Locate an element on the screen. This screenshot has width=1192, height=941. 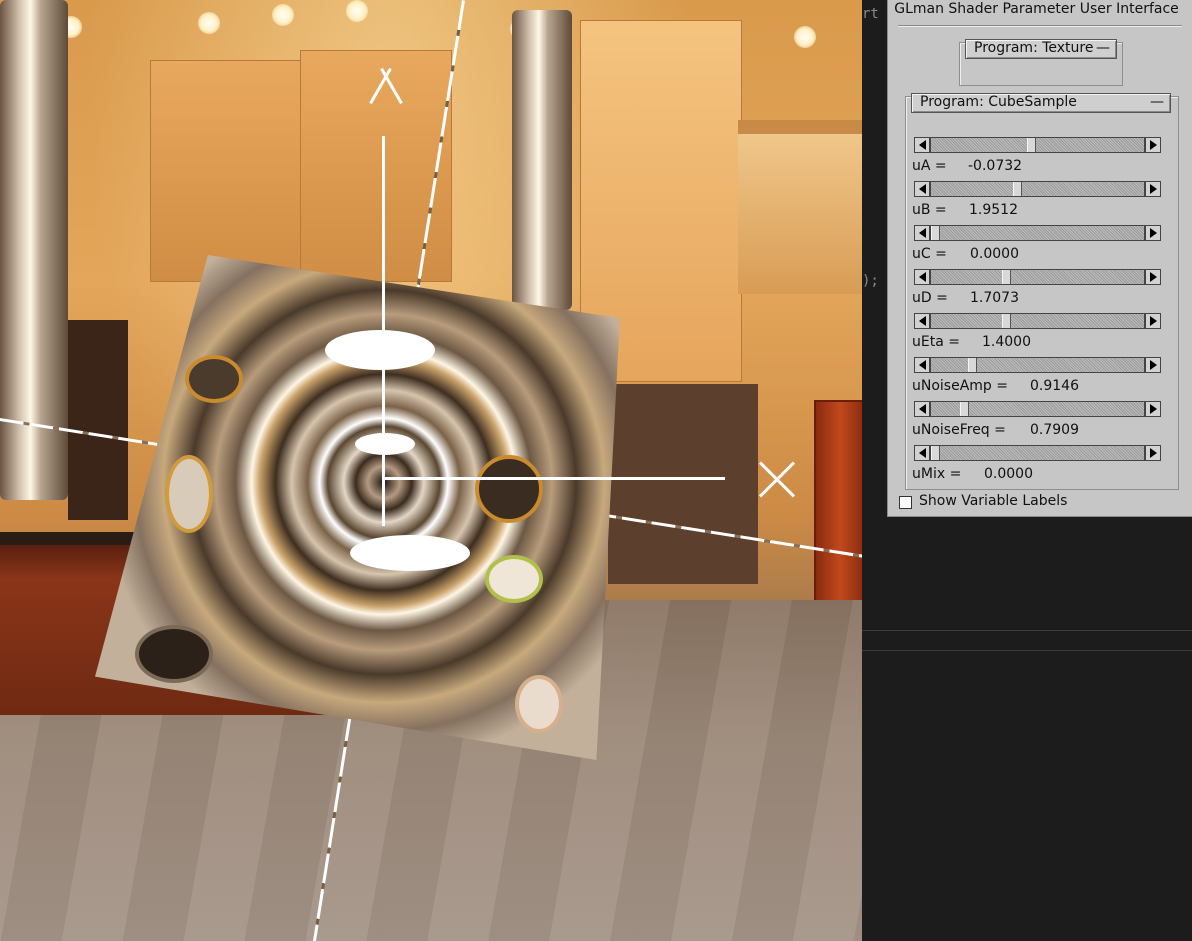
param-value: -0.0732 is located at coordinates (995, 166).